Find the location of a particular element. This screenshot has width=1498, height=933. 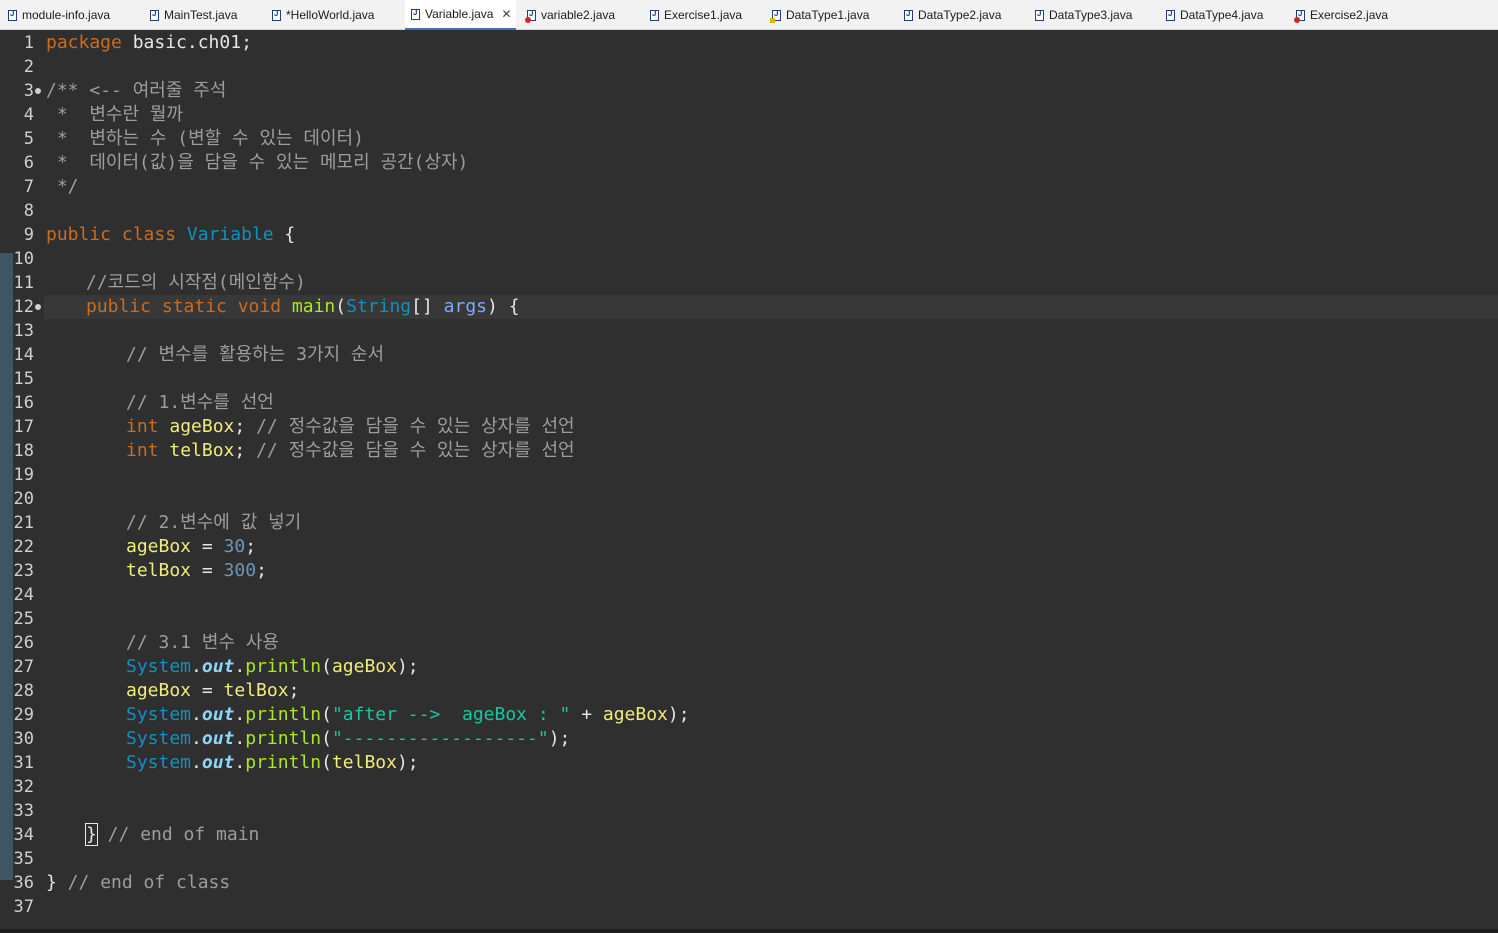

code-line-5: * 변하는 수 (변할 수 있는 데이터) is located at coordinates (205, 138).